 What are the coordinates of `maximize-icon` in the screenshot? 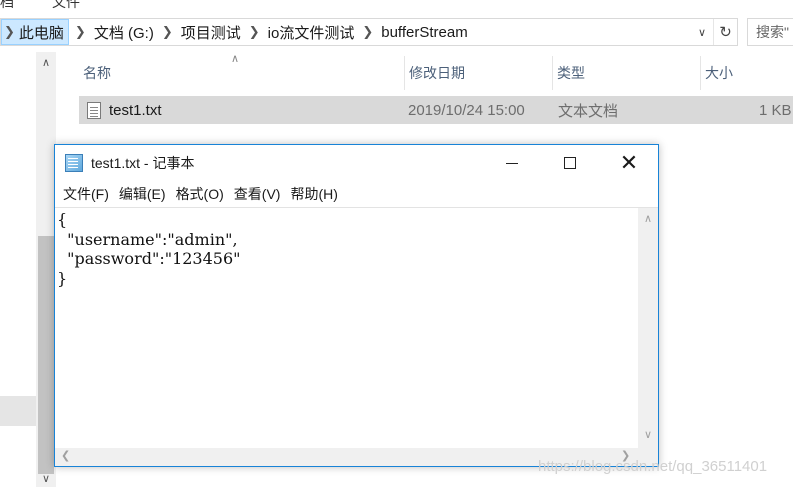 It's located at (570, 163).